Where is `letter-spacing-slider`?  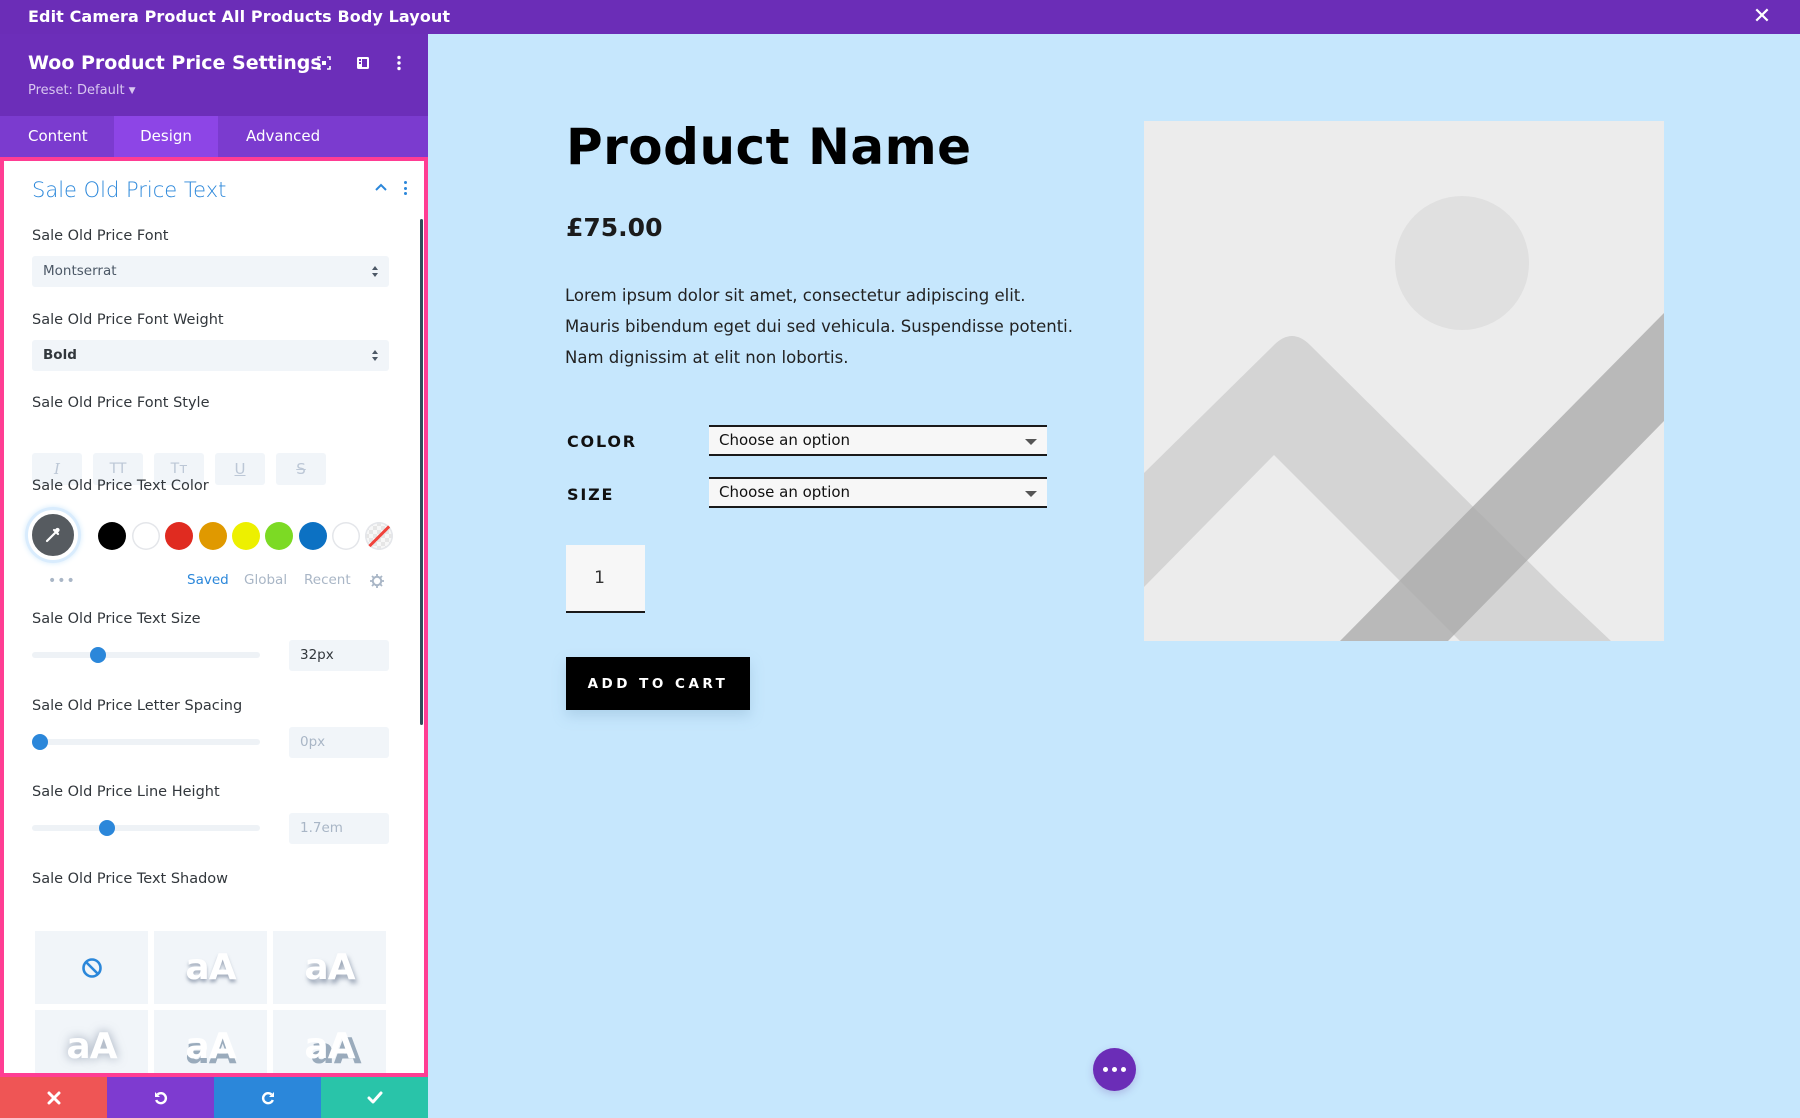 letter-spacing-slider is located at coordinates (146, 742).